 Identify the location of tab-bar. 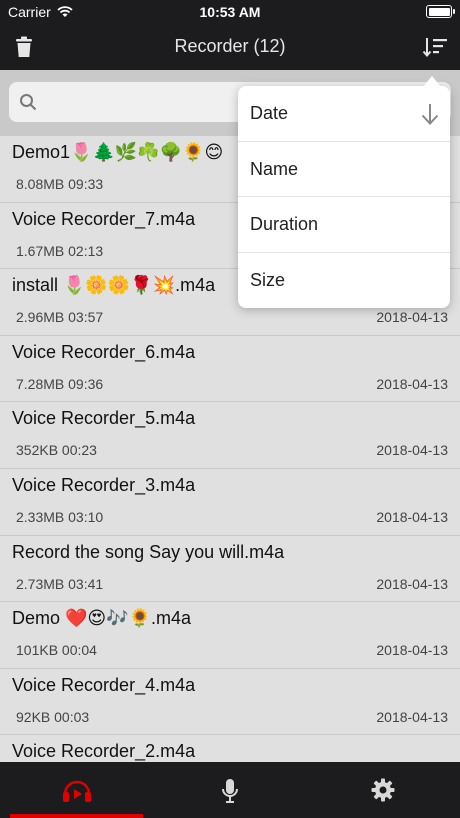
(230, 790).